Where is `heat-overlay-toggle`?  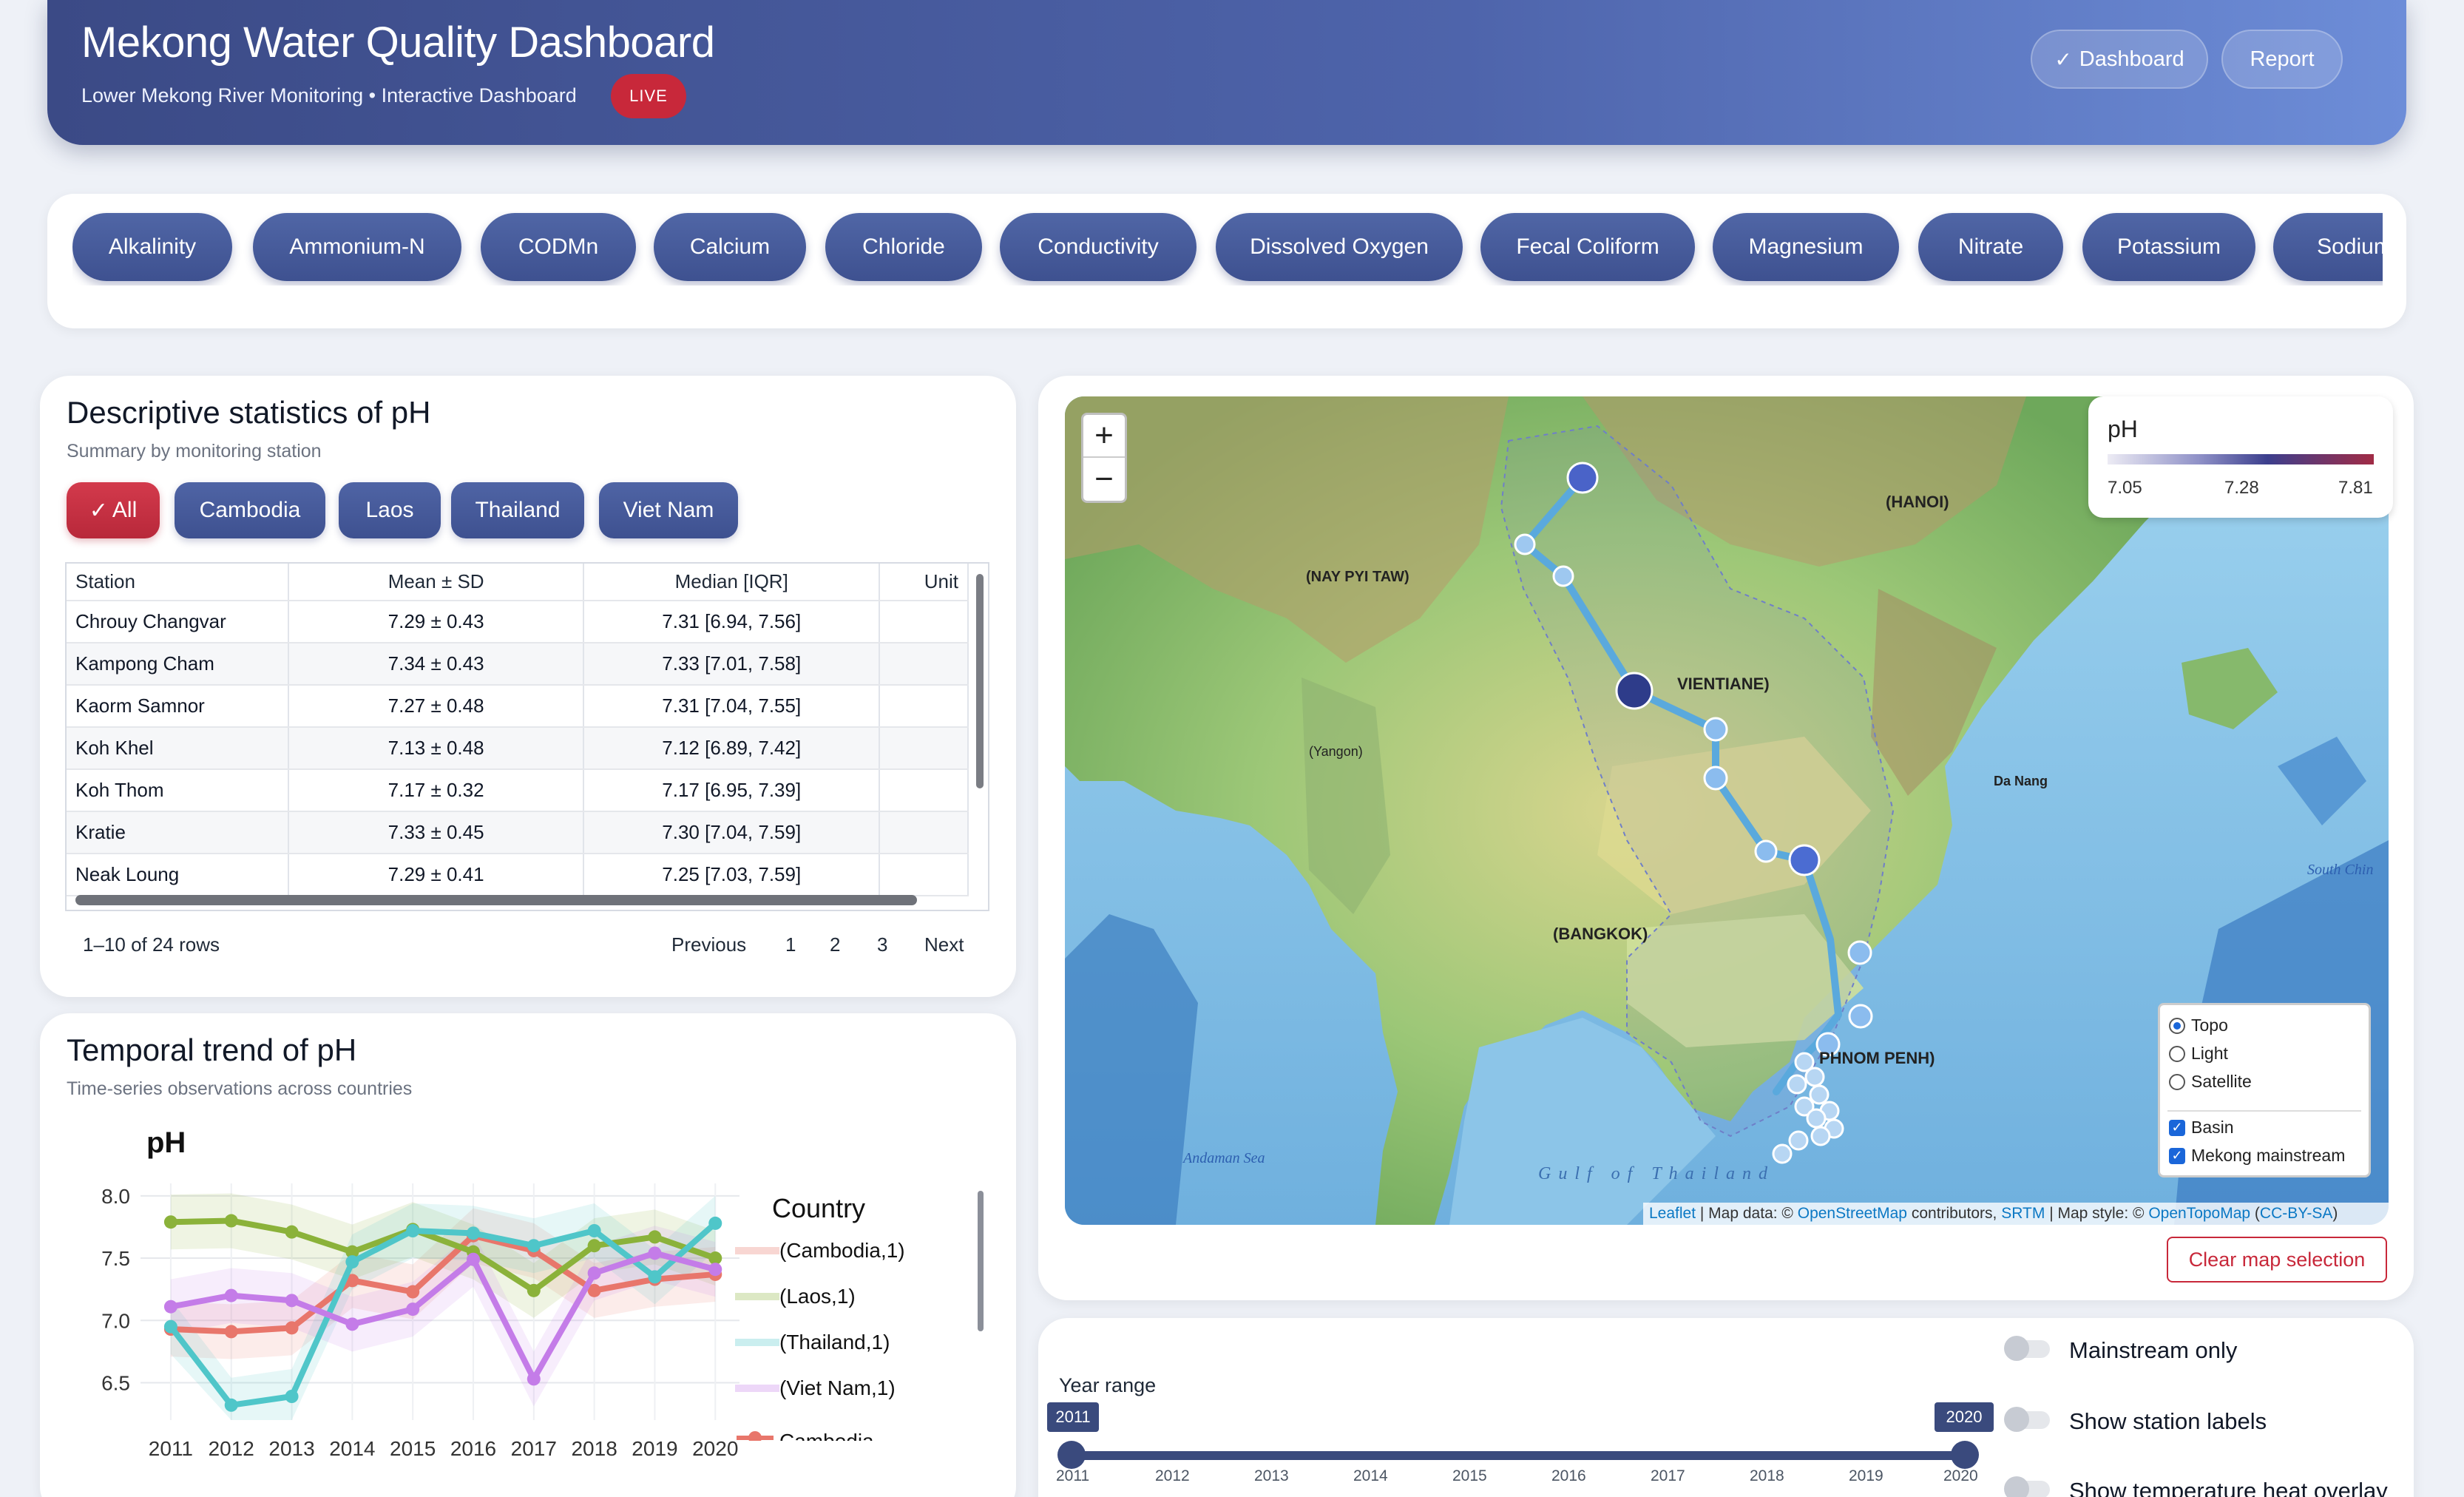
heat-overlay-toggle is located at coordinates (2027, 1486).